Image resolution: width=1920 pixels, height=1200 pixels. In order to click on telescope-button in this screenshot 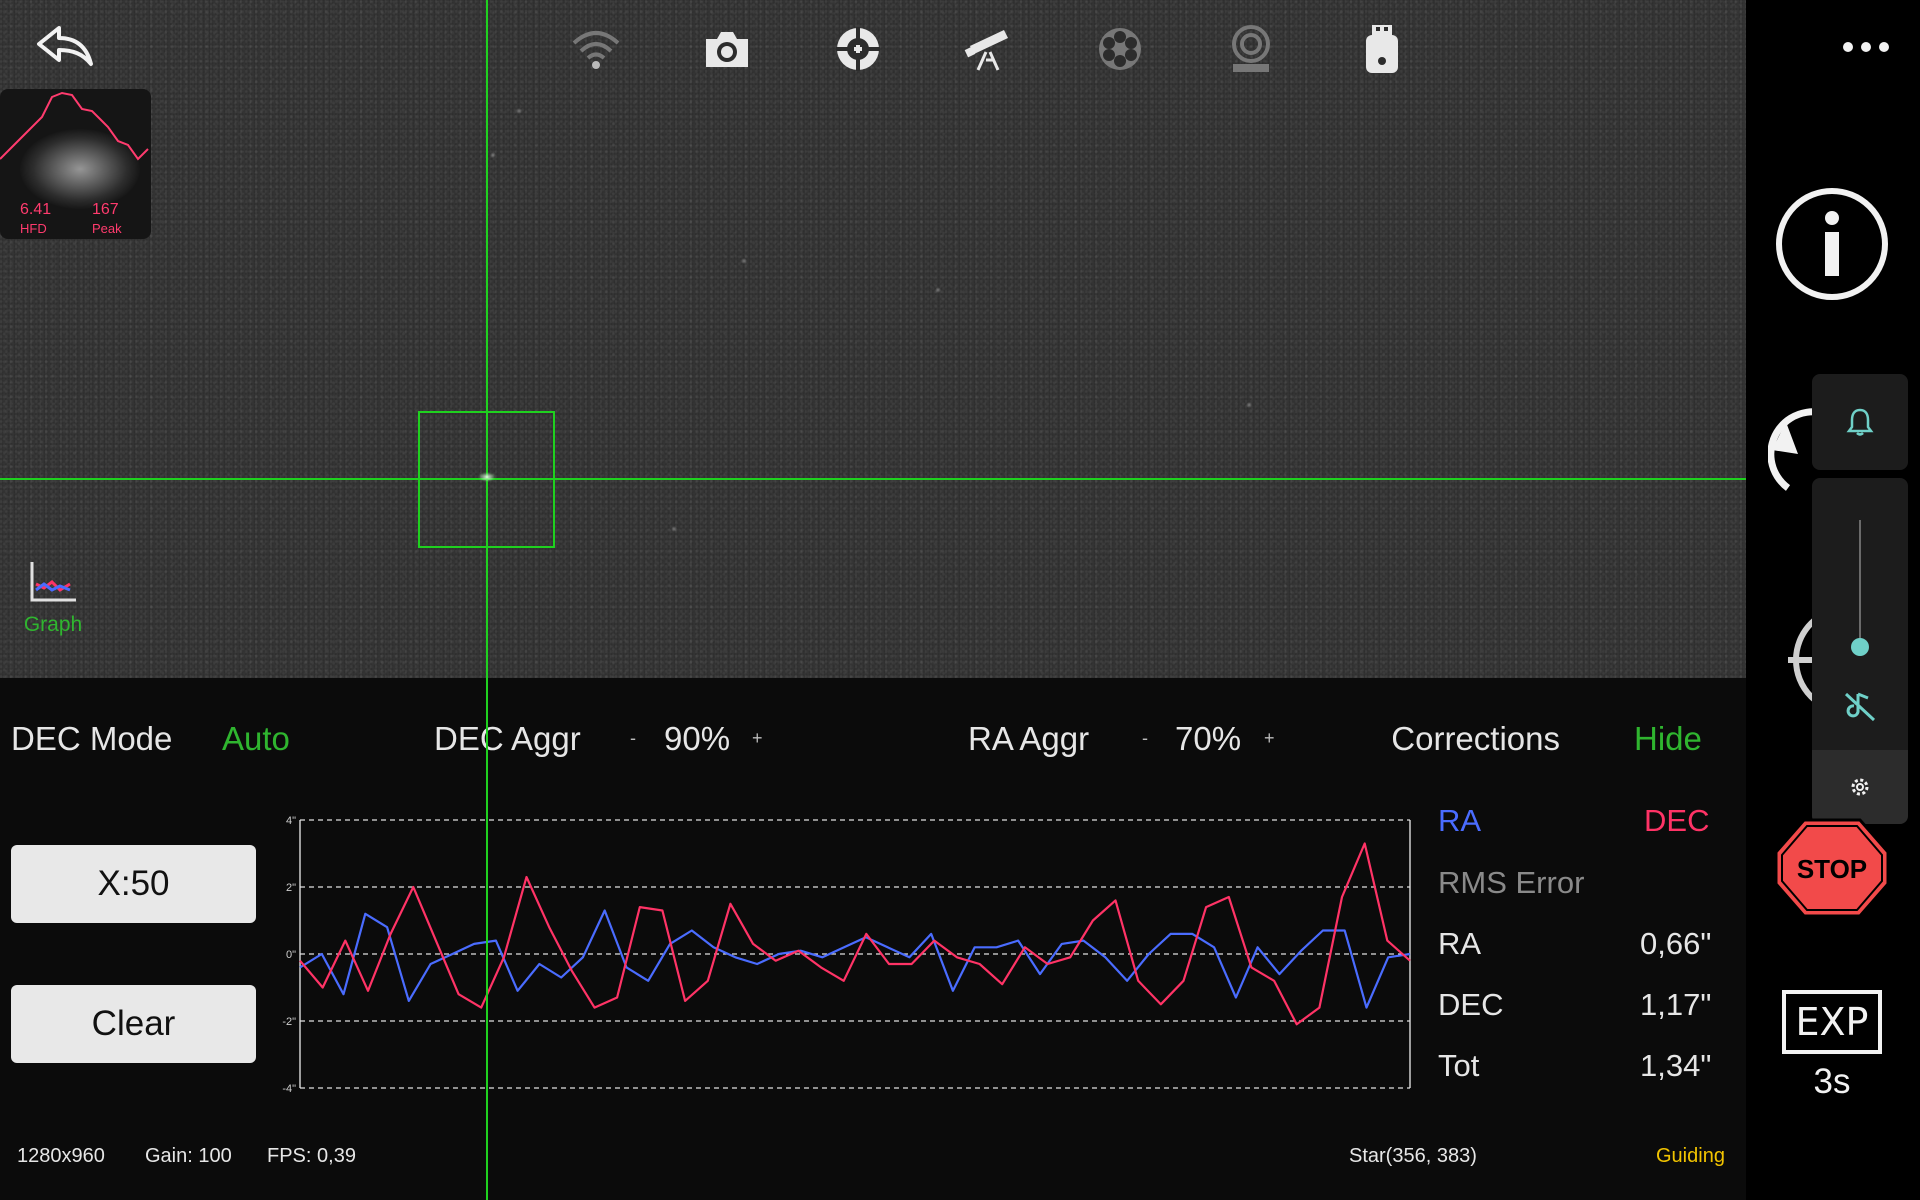, I will do `click(988, 49)`.